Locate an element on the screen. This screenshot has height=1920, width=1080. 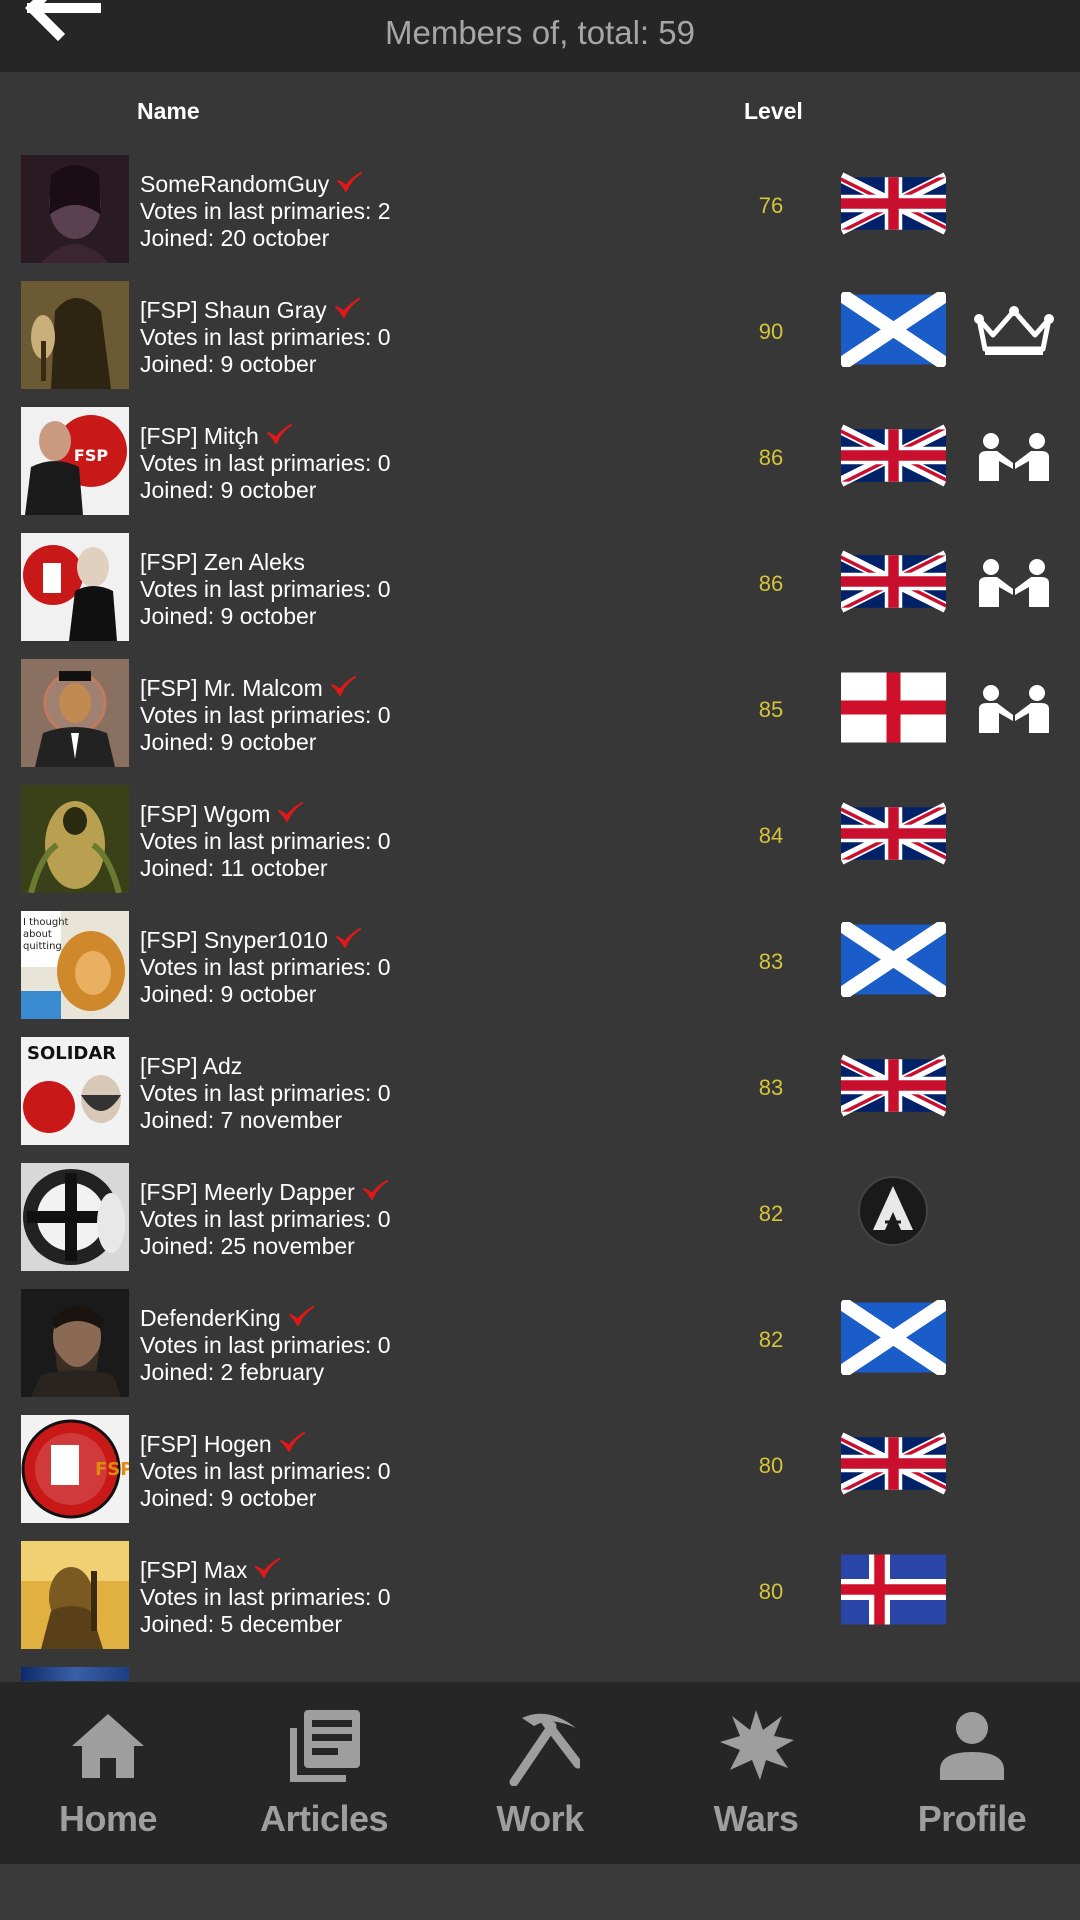
member-level: 86 is located at coordinates (771, 583).